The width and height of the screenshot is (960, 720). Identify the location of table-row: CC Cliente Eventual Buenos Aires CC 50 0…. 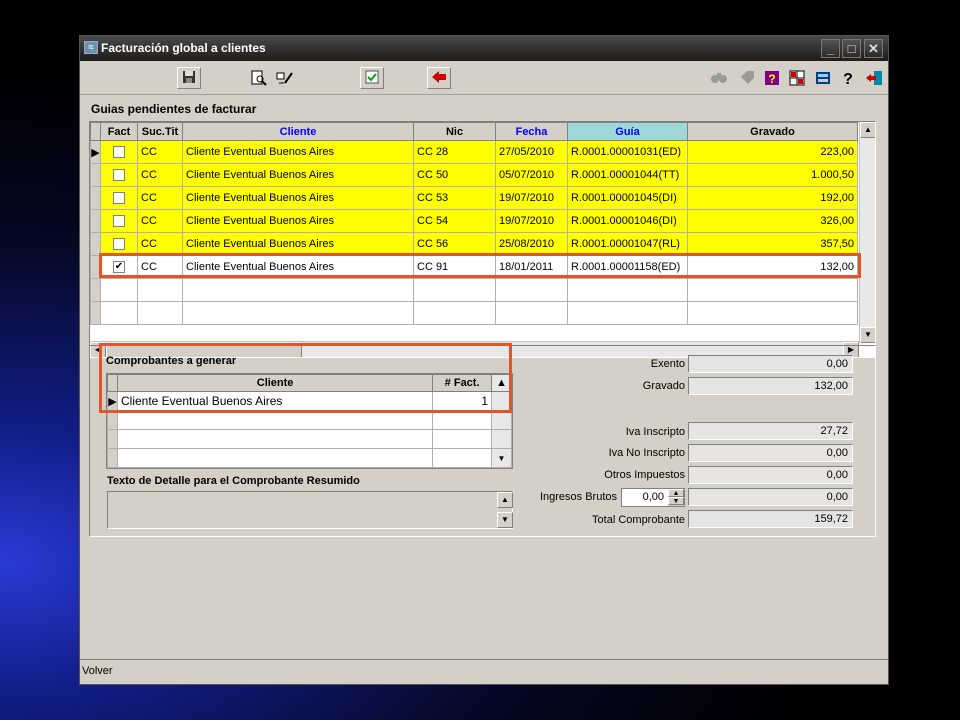
(474, 175).